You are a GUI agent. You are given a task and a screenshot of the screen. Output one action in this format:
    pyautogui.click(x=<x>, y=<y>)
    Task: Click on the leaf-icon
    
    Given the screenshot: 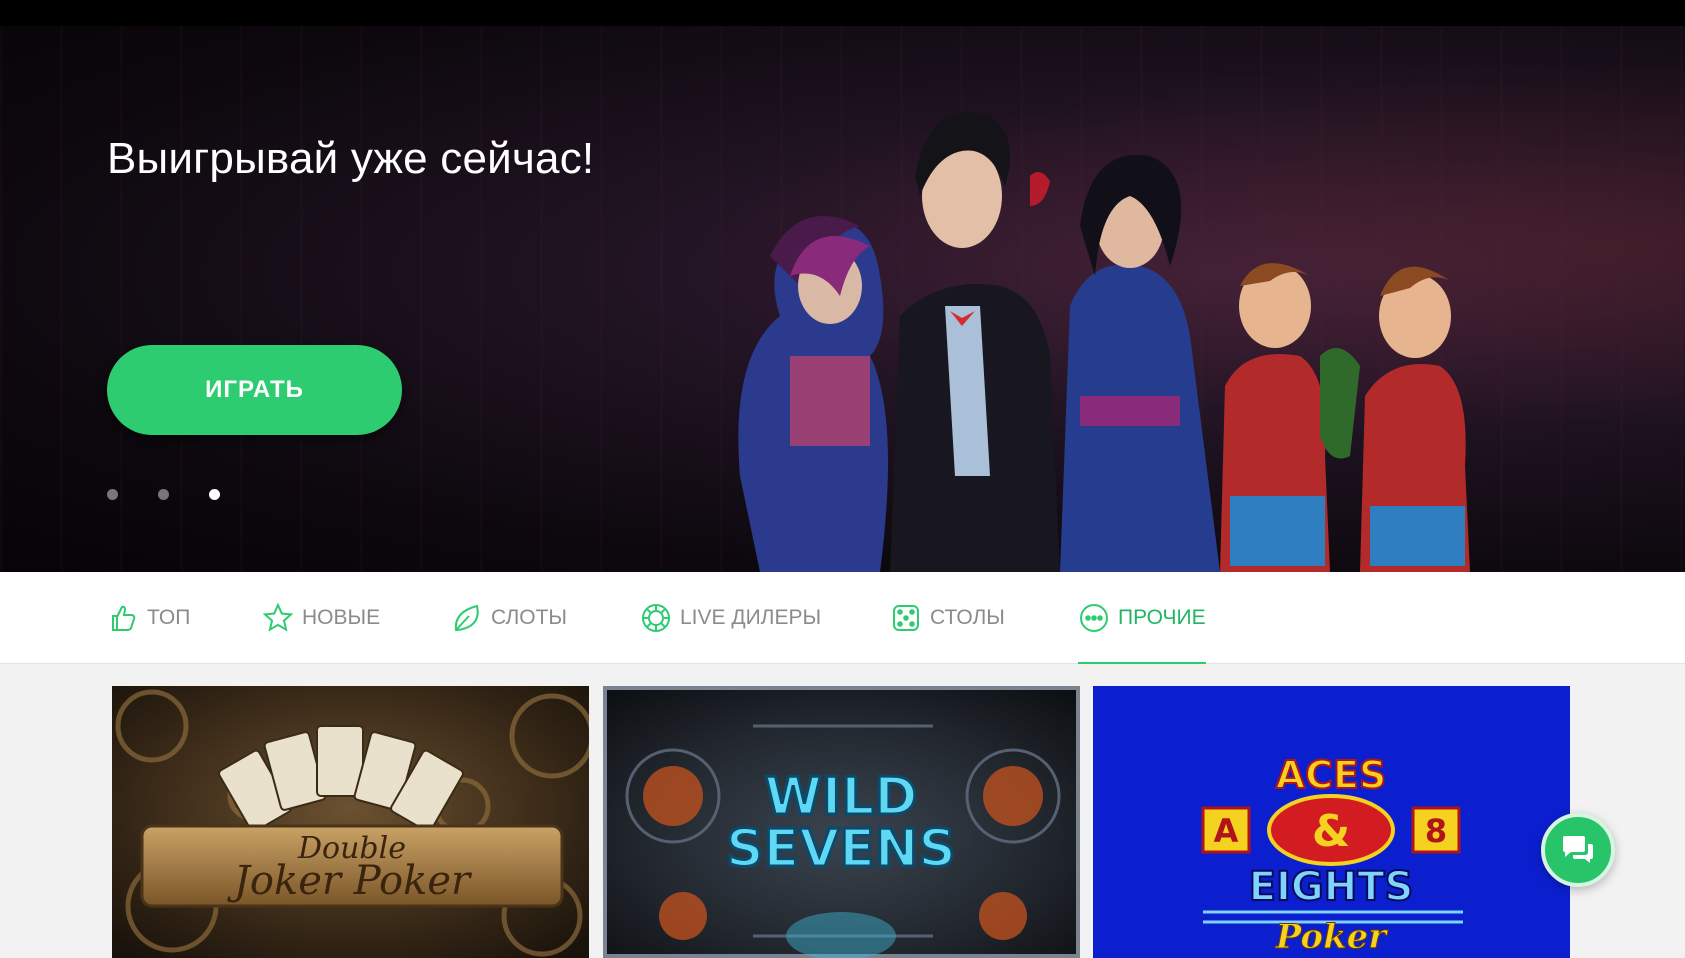 What is the action you would take?
    pyautogui.click(x=466, y=618)
    